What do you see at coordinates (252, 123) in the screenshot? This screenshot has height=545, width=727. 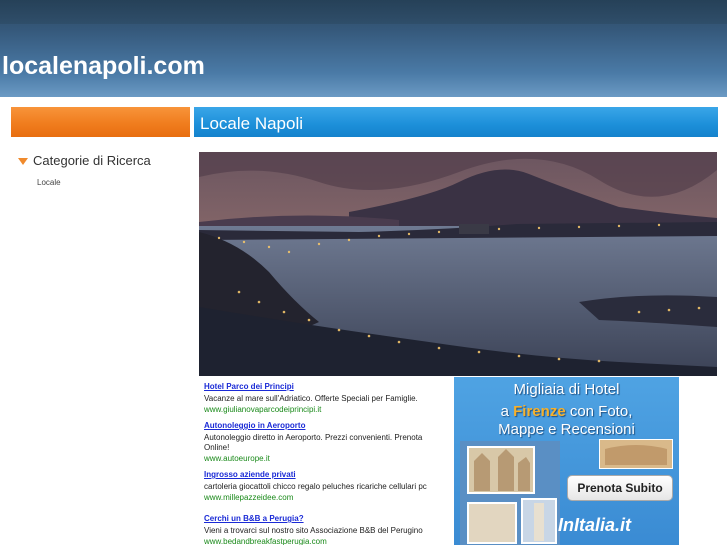 I see `page-title: Locale Napoli` at bounding box center [252, 123].